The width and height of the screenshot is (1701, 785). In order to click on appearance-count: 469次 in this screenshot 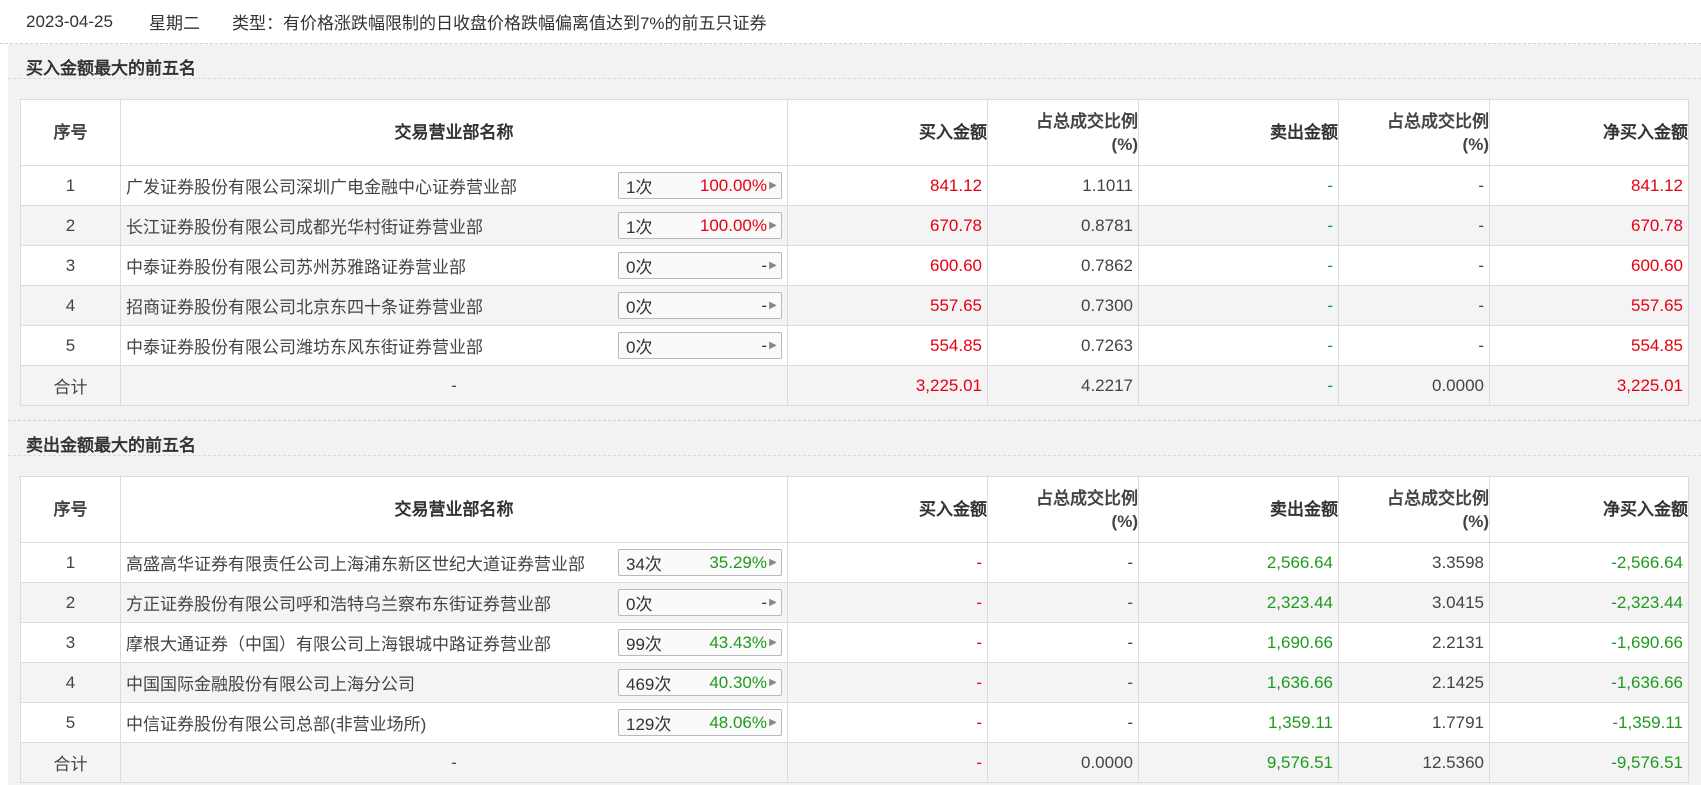, I will do `click(649, 684)`.